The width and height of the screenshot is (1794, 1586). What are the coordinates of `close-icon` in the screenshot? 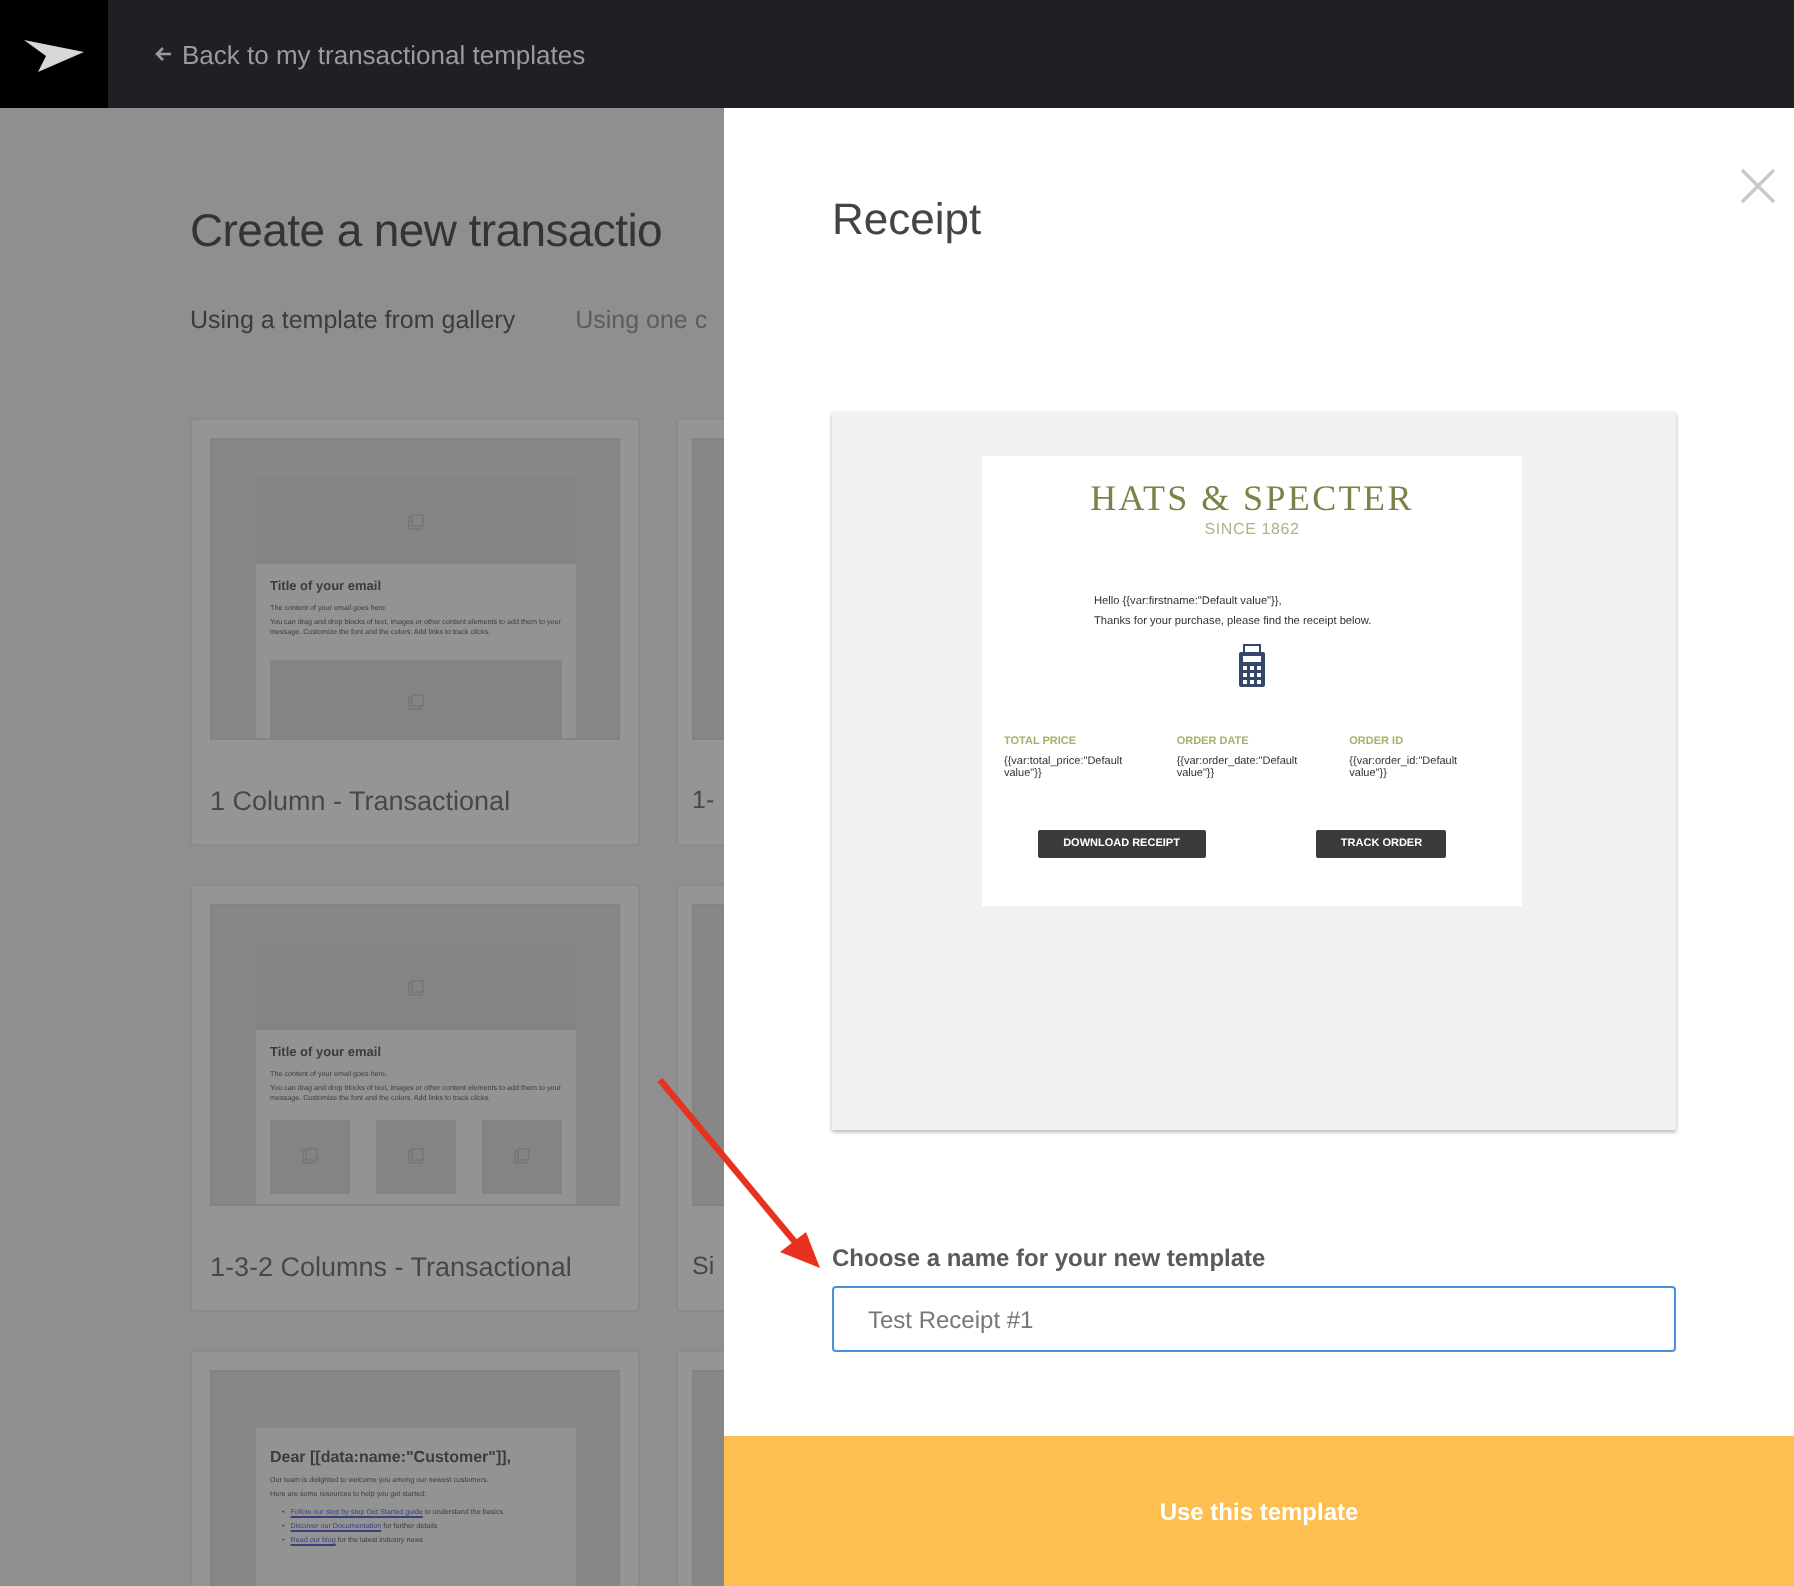 It's located at (1758, 186).